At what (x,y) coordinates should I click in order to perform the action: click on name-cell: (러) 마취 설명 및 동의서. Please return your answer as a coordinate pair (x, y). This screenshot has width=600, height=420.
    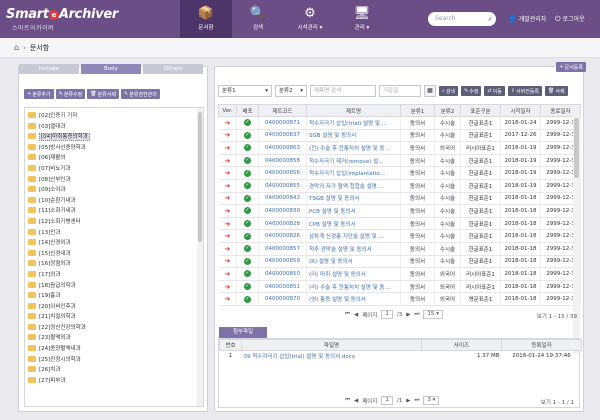
    Looking at the image, I should click on (353, 274).